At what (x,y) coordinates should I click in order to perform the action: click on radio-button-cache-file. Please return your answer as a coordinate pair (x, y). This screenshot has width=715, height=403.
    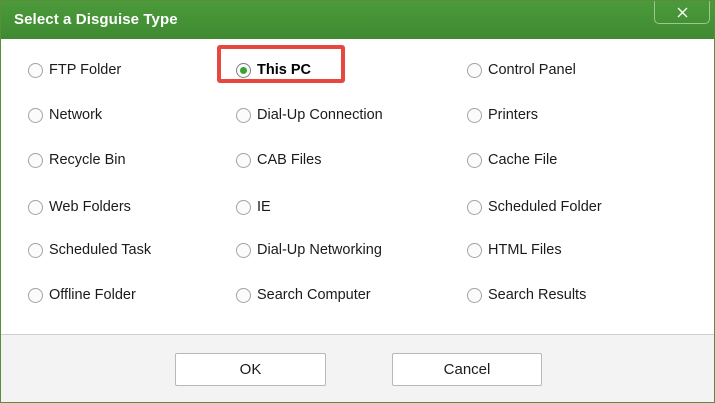
    Looking at the image, I should click on (474, 160).